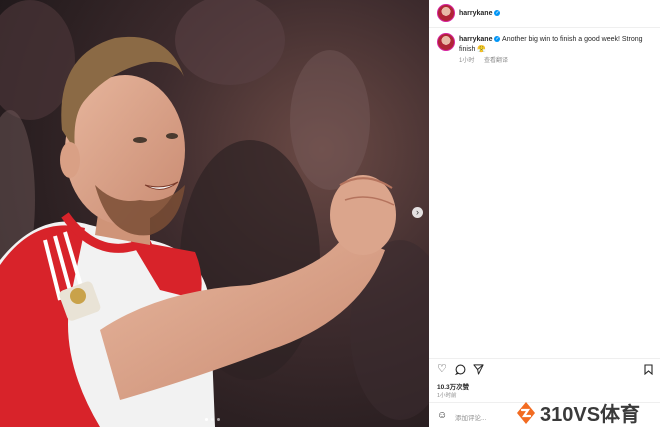 The width and height of the screenshot is (660, 428). What do you see at coordinates (648, 371) in the screenshot?
I see `bookmark-icon` at bounding box center [648, 371].